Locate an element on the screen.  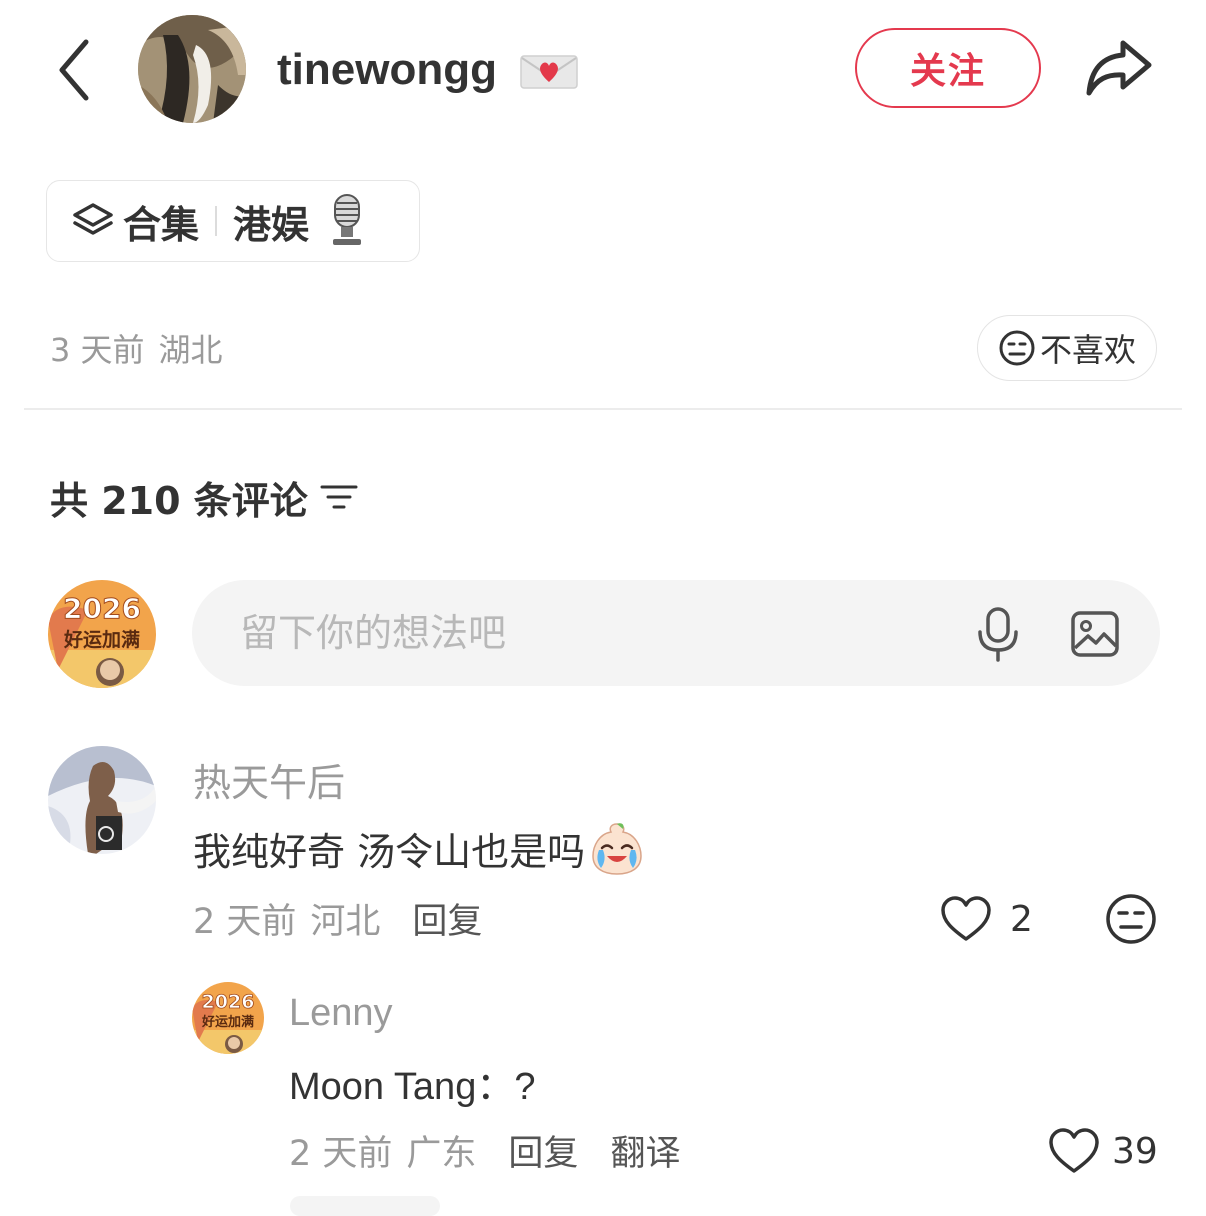
studio-microphone-icon is located at coordinates (347, 219).